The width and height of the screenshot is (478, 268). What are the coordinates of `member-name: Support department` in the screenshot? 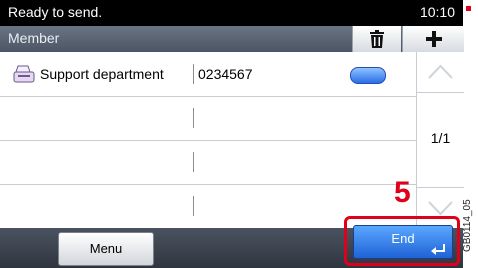 It's located at (102, 74).